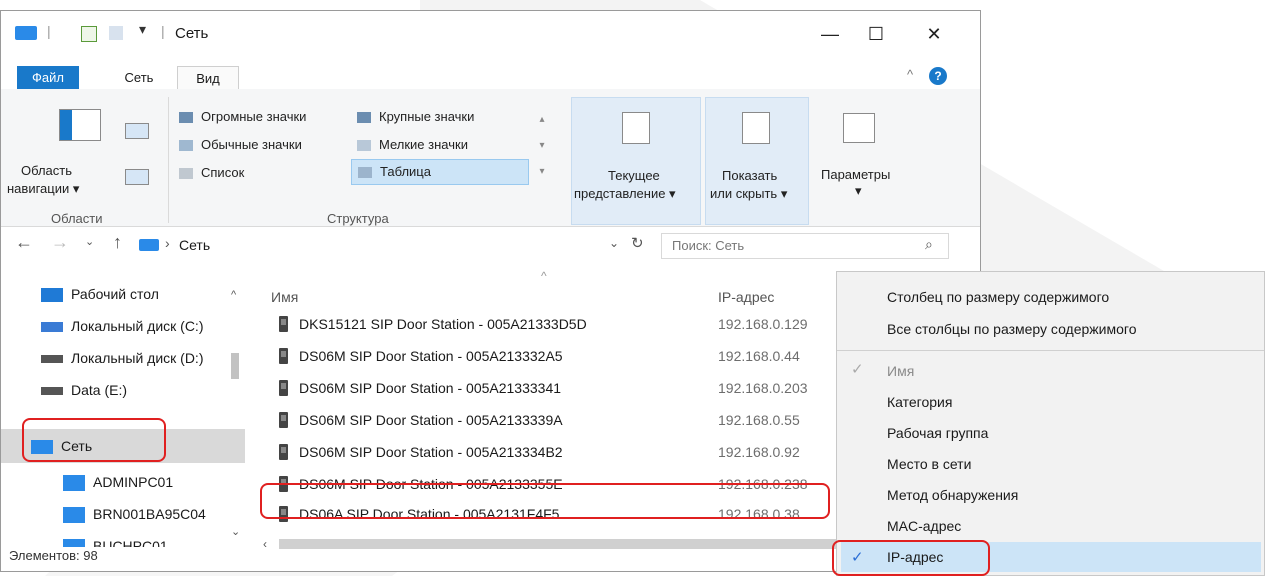 Image resolution: width=1265 pixels, height=576 pixels. What do you see at coordinates (24, 242) in the screenshot?
I see `back-button: ←` at bounding box center [24, 242].